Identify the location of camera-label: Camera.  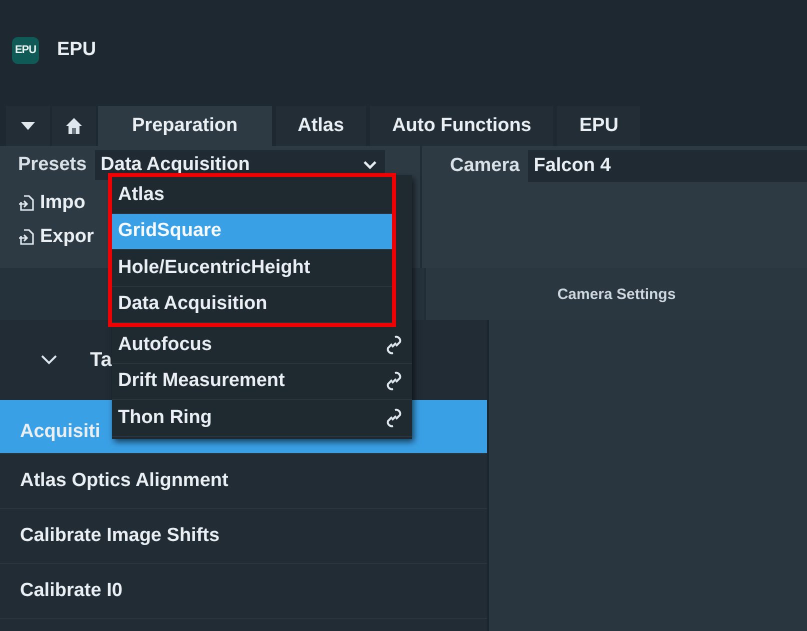
(485, 166).